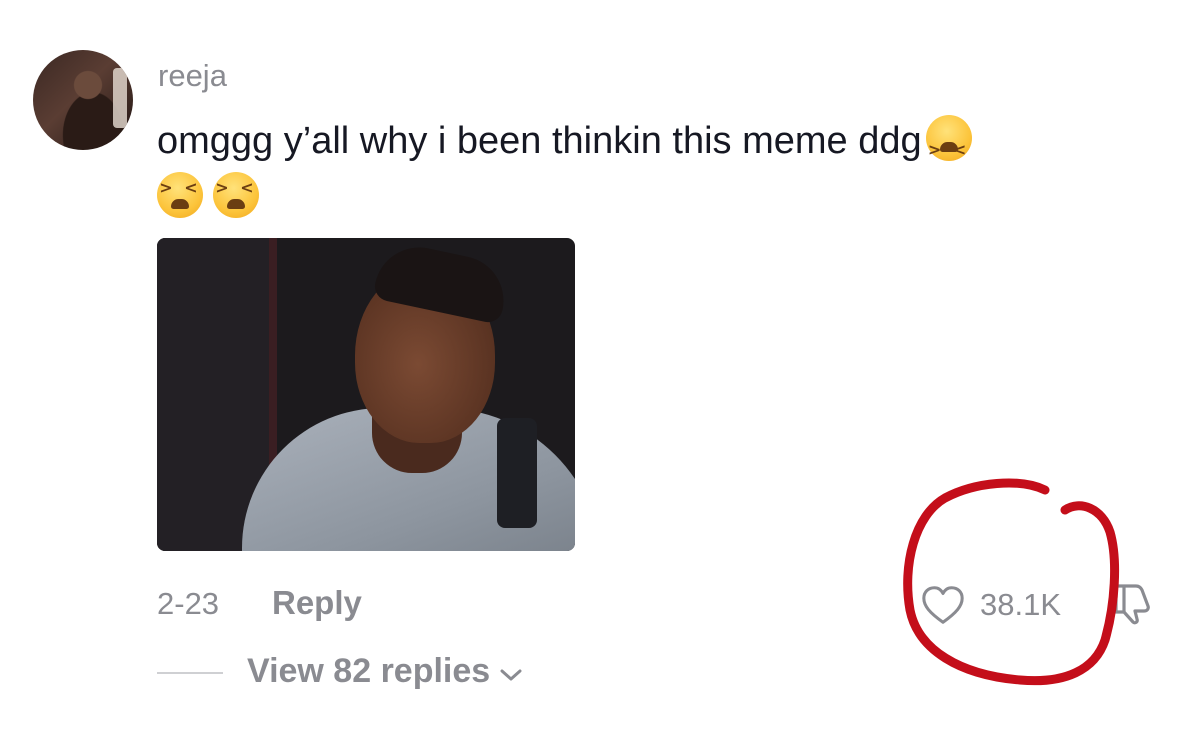 This screenshot has width=1200, height=737. What do you see at coordinates (369, 671) in the screenshot?
I see `view-replies-label: View 82 replies` at bounding box center [369, 671].